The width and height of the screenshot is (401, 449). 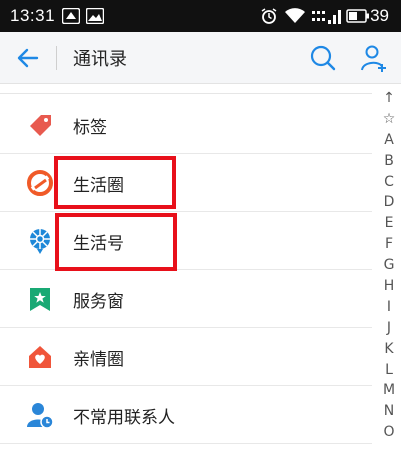 What do you see at coordinates (388, 140) in the screenshot?
I see `index-letter-a: A` at bounding box center [388, 140].